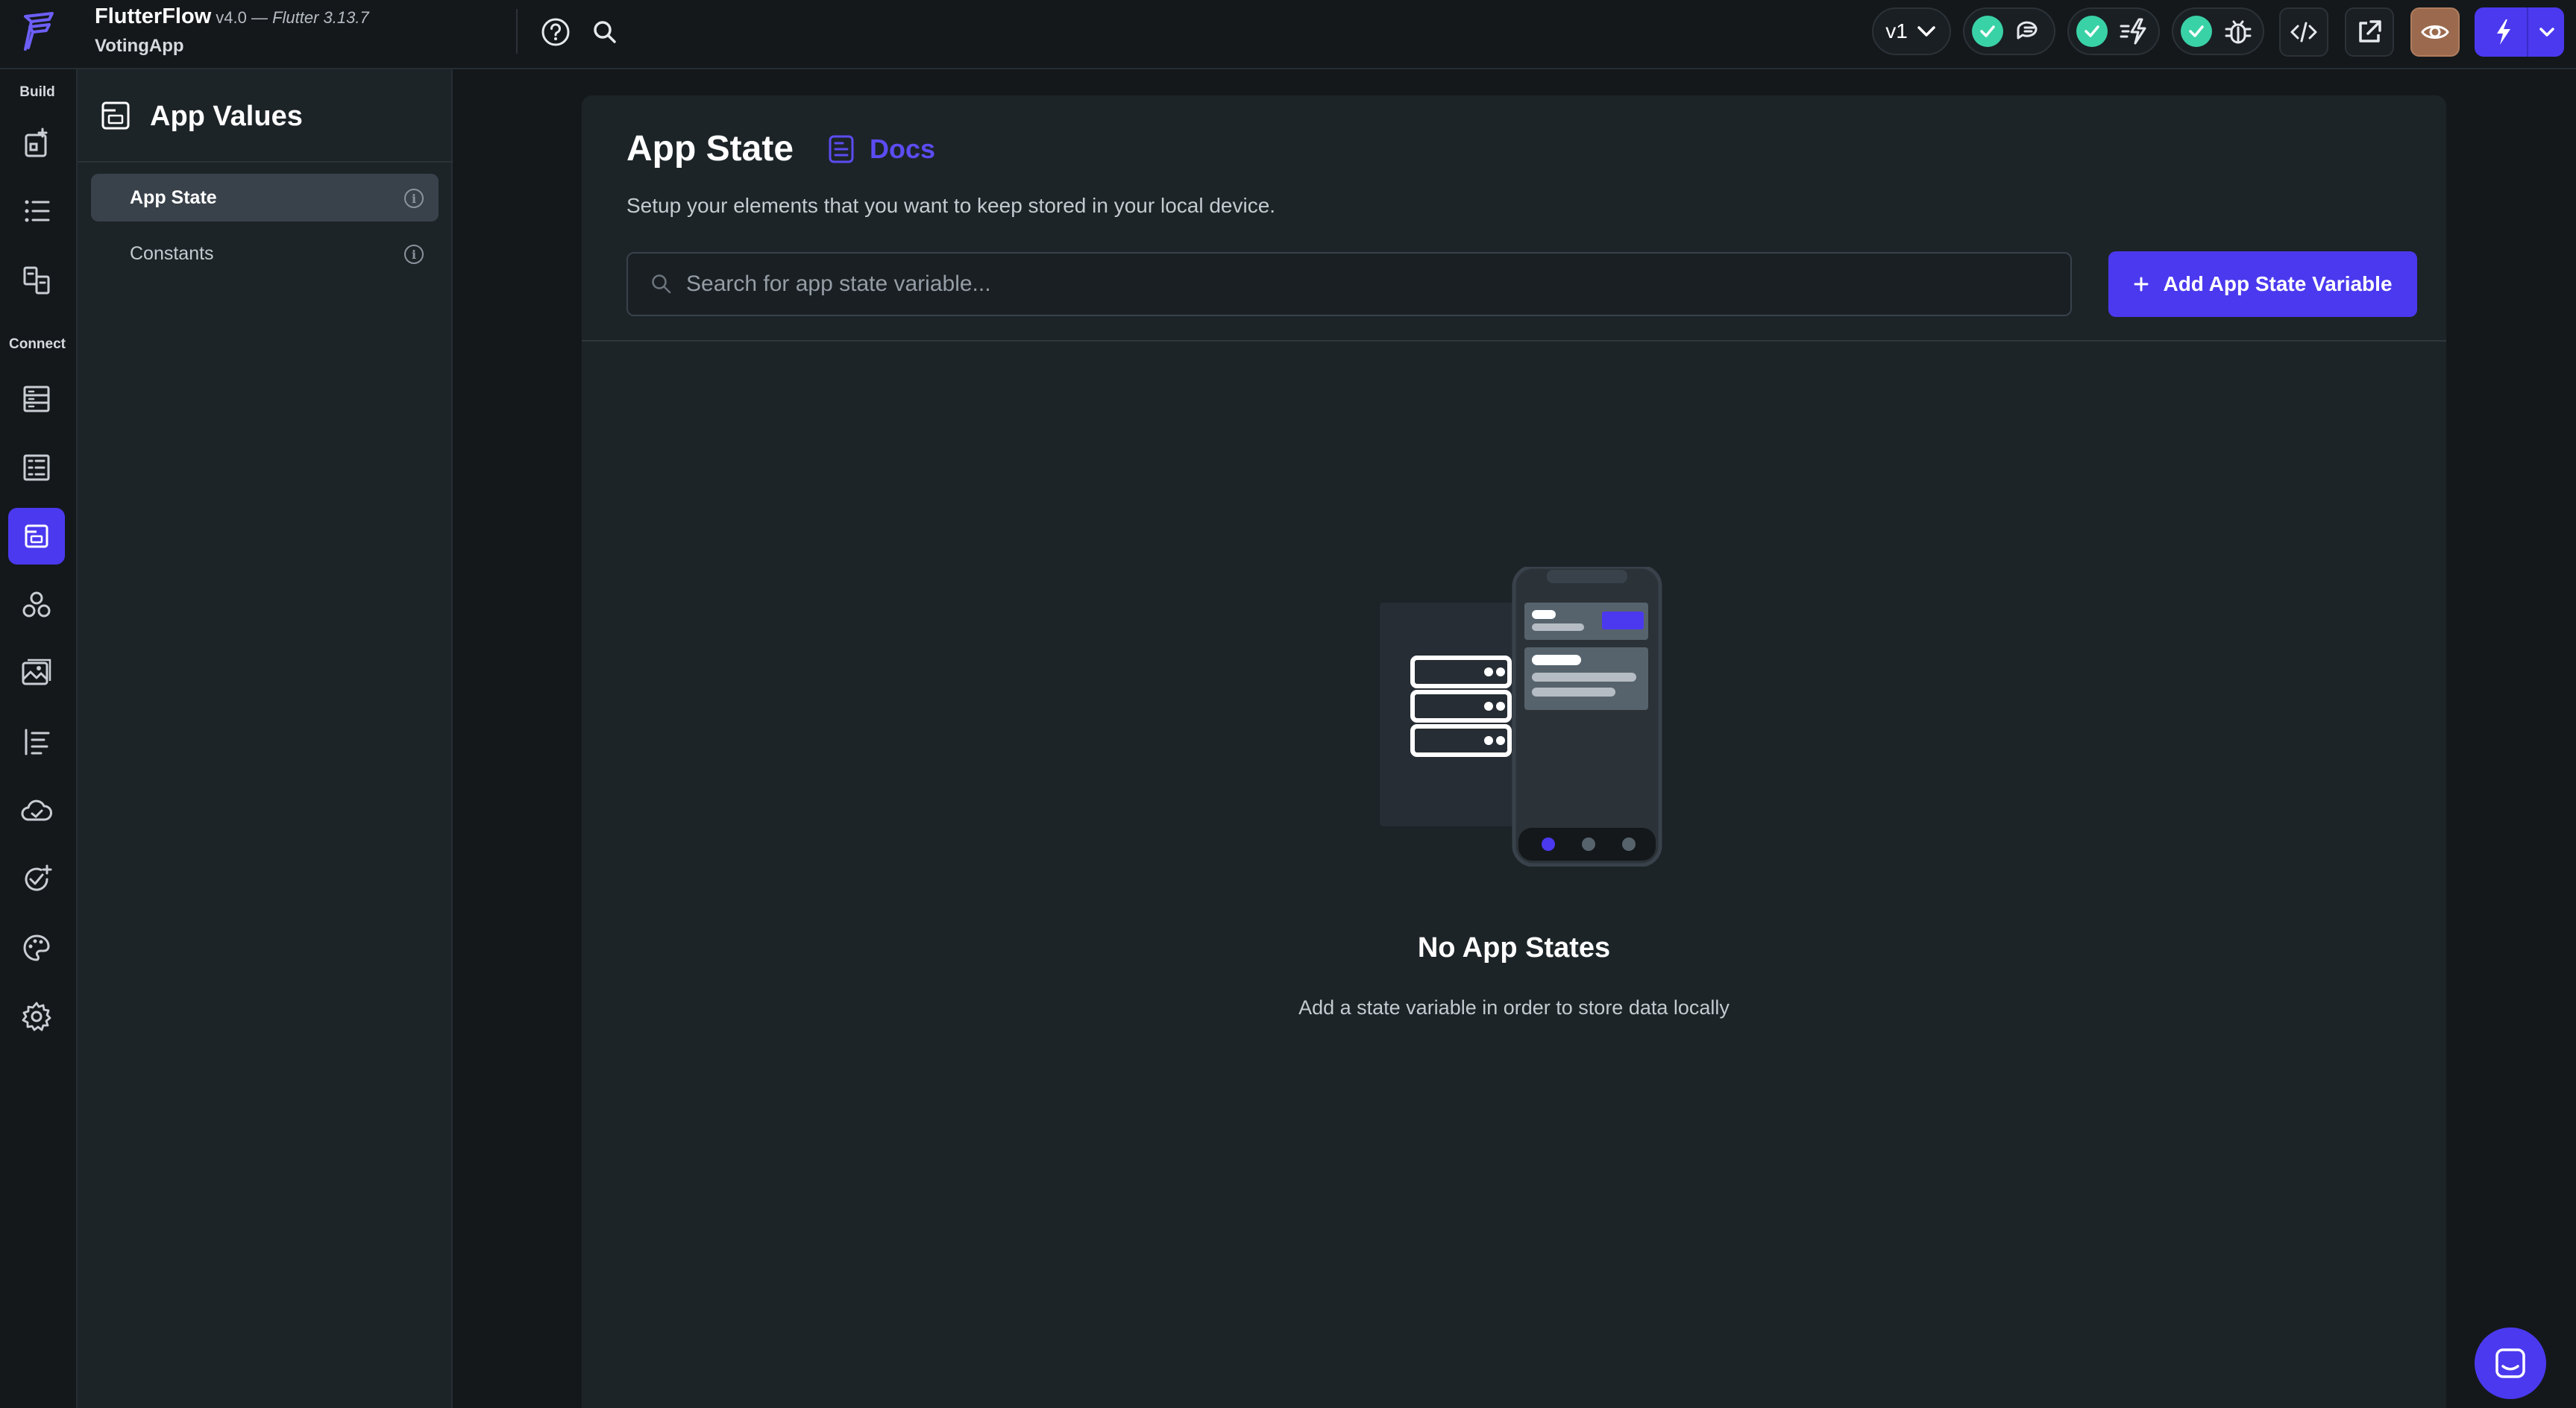  I want to click on code-view-button, so click(2304, 32).